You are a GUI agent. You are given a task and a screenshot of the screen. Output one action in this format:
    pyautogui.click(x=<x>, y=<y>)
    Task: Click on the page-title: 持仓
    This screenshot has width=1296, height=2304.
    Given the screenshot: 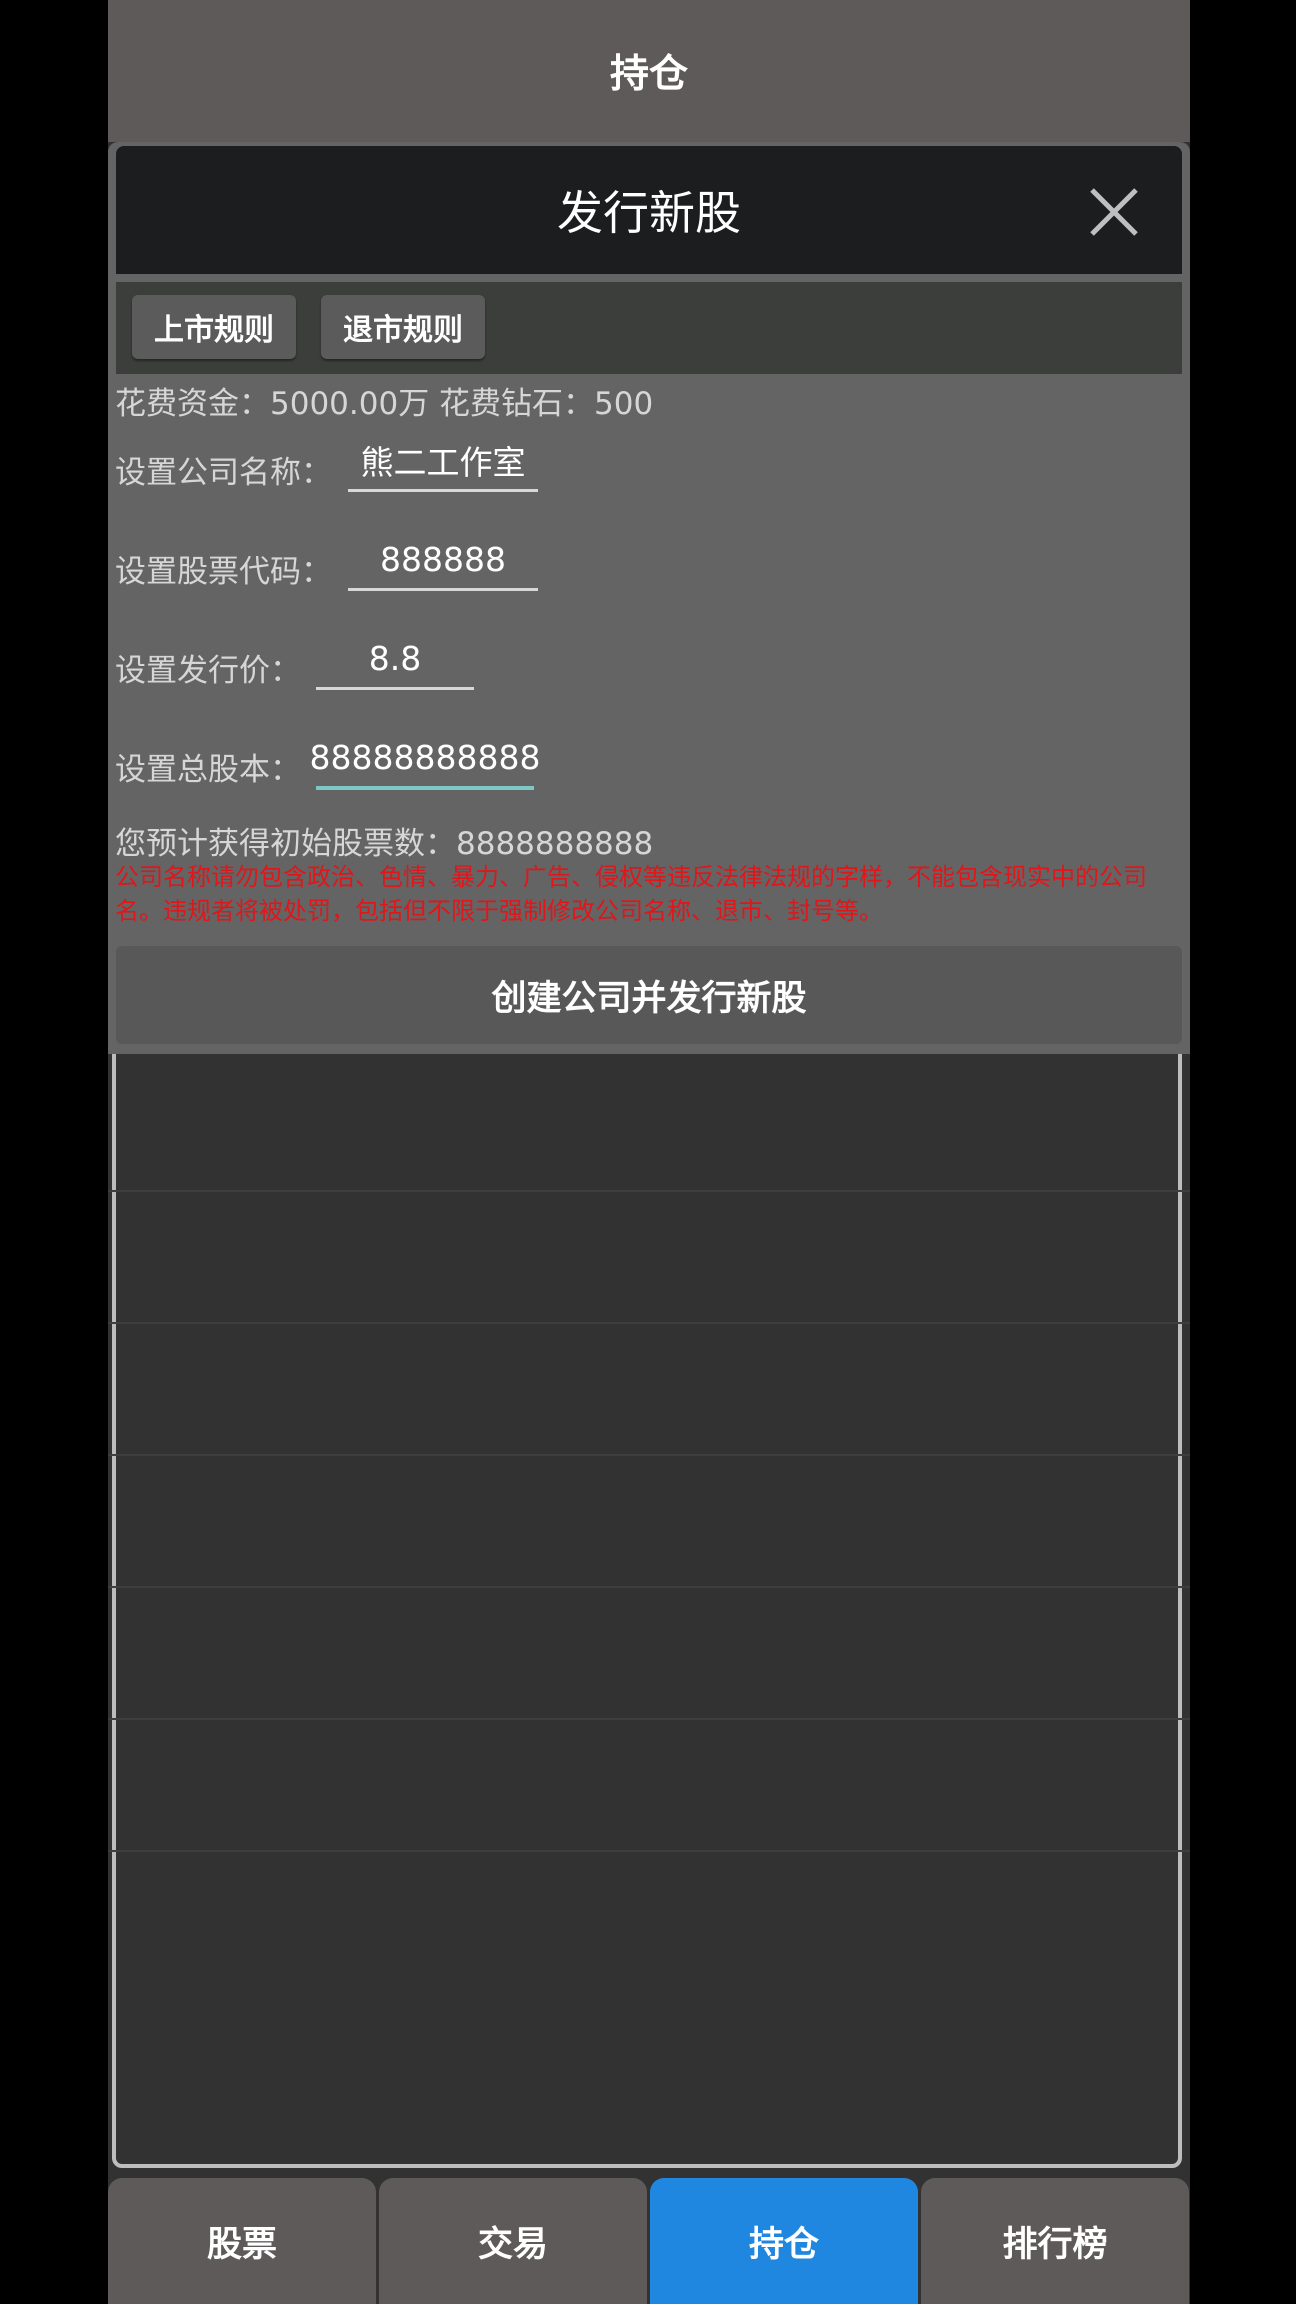 What is the action you would take?
    pyautogui.click(x=649, y=71)
    